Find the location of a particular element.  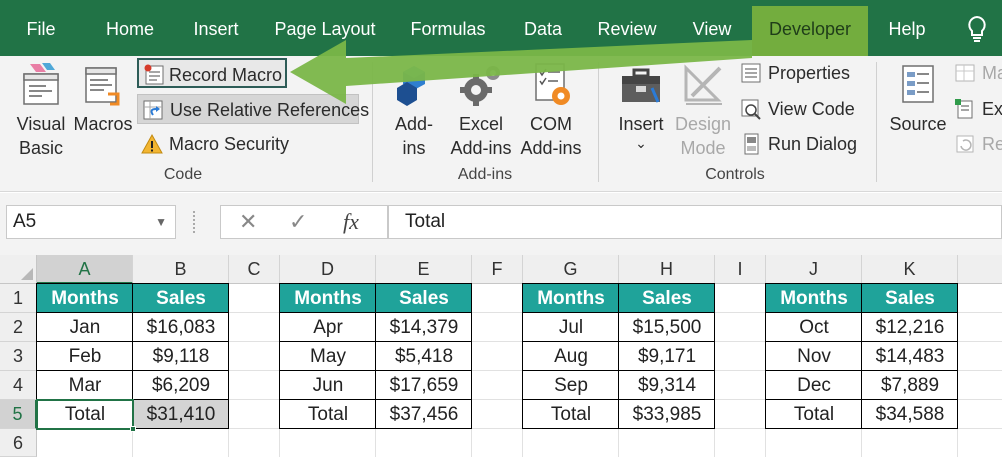

cancel-entry-icon: ✕ is located at coordinates (248, 222).